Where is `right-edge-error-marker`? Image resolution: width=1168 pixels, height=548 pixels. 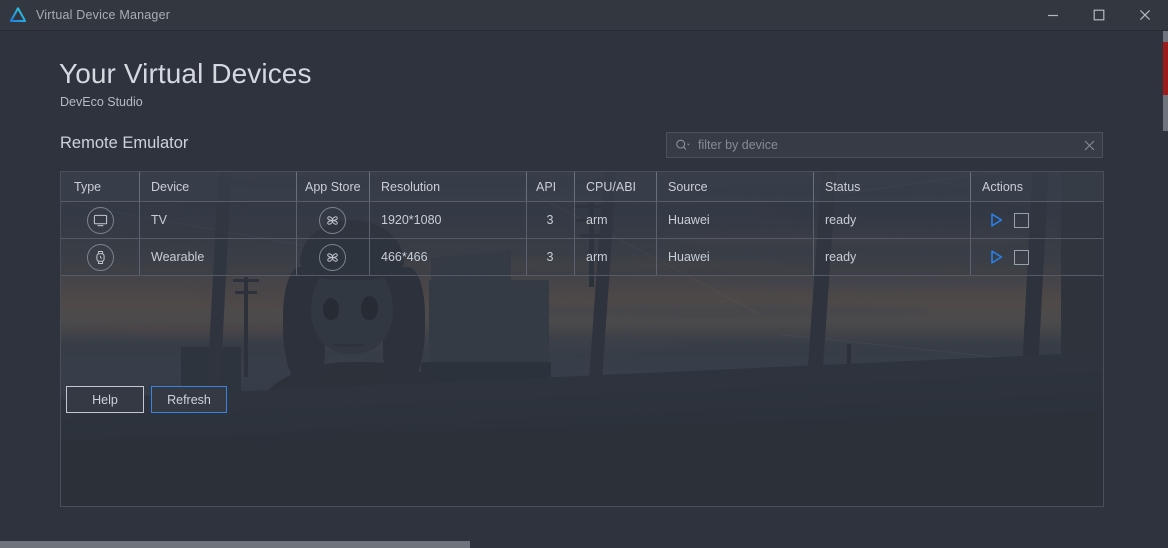 right-edge-error-marker is located at coordinates (1165, 68).